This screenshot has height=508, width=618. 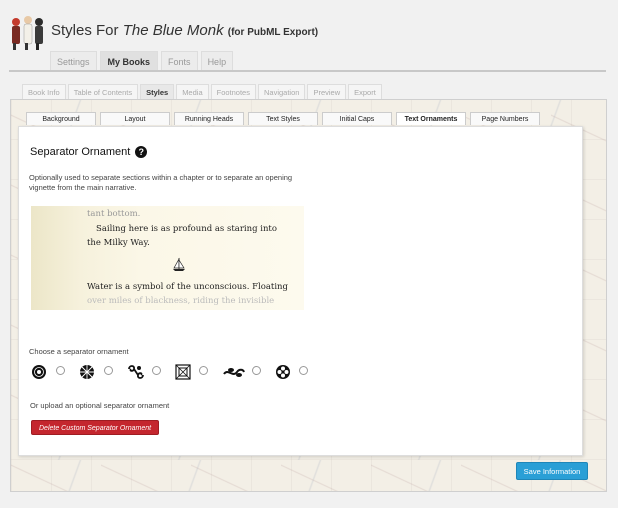 I want to click on help-icon: ?, so click(x=141, y=152).